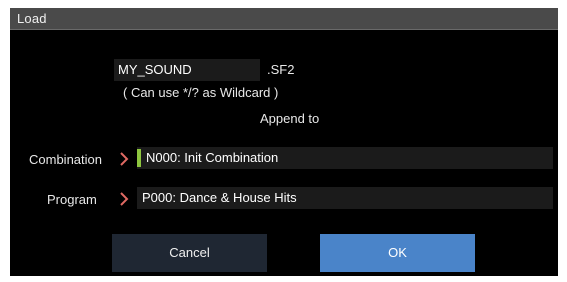  I want to click on cancel-button: Cancel, so click(189, 253).